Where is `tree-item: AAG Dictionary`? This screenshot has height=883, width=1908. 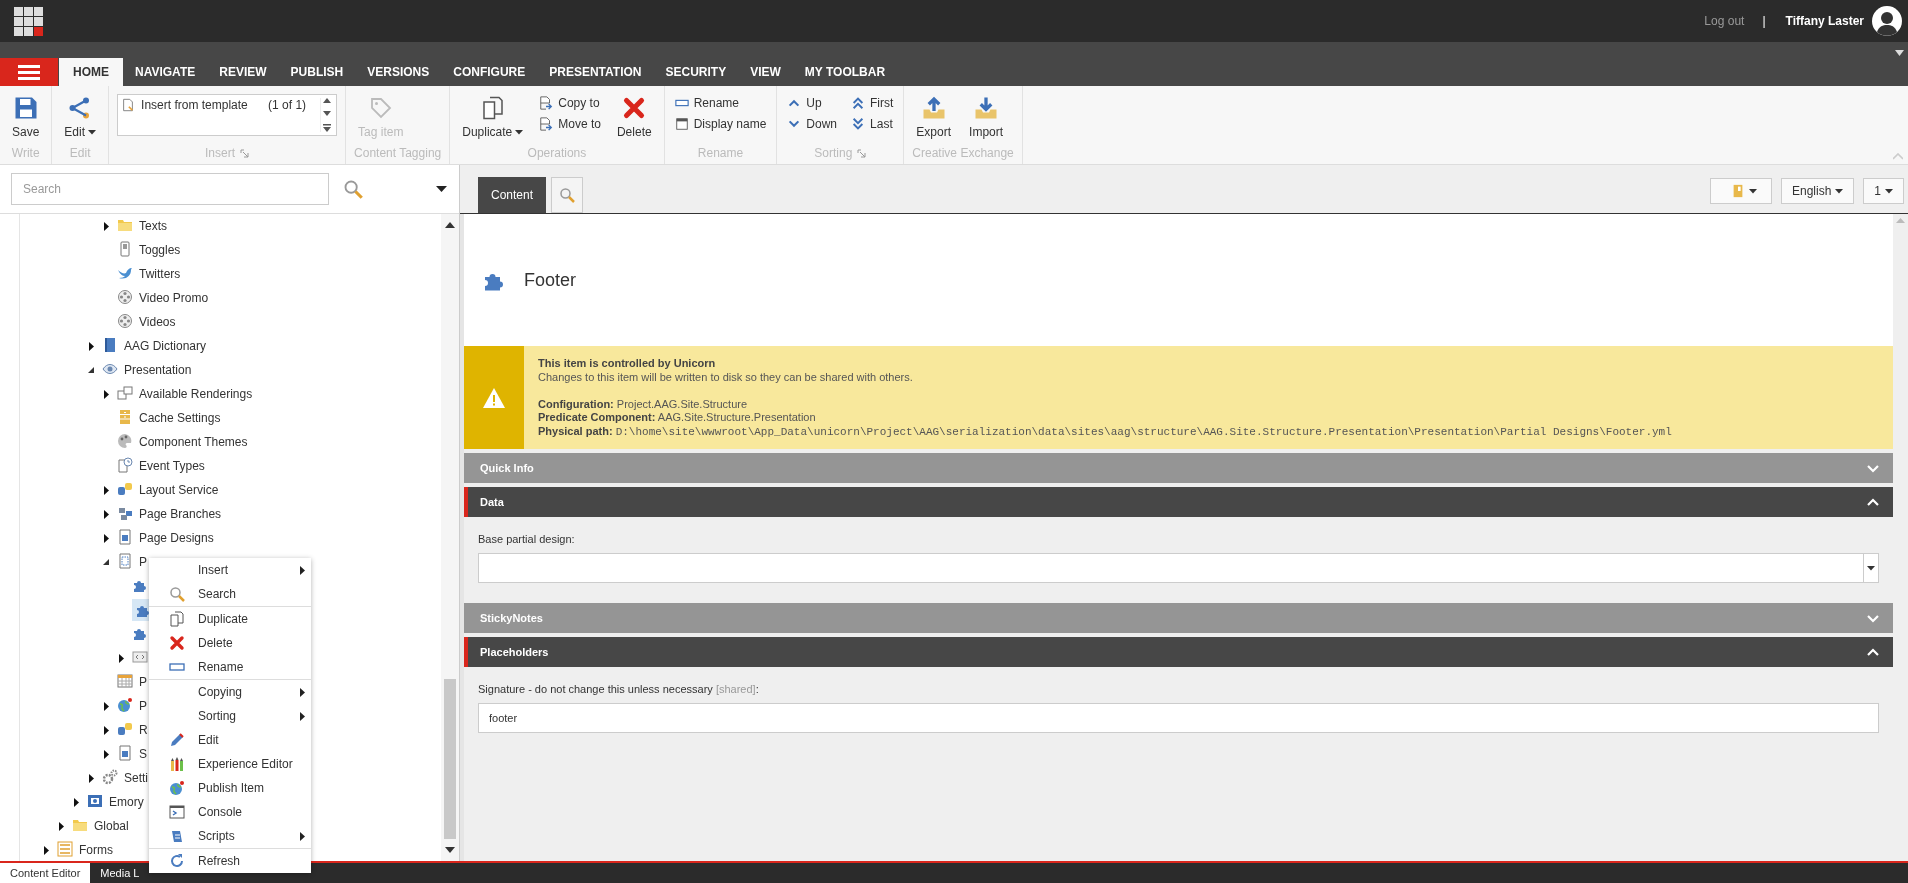 tree-item: AAG Dictionary is located at coordinates (165, 346).